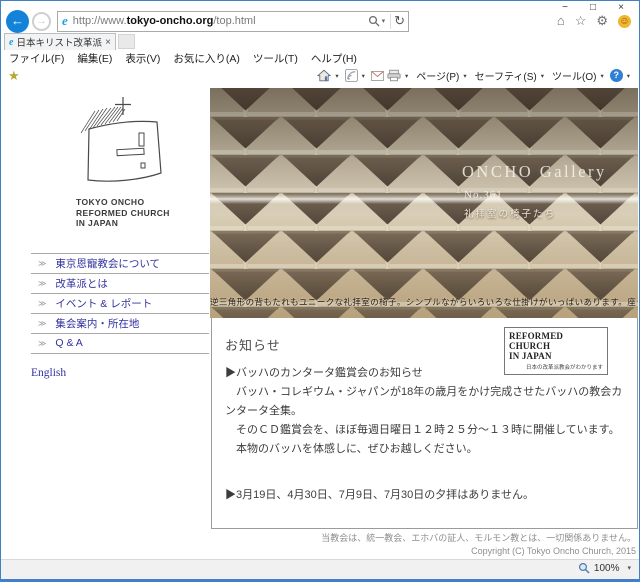  I want to click on tools-dropdown-icon: ▾, so click(601, 76).